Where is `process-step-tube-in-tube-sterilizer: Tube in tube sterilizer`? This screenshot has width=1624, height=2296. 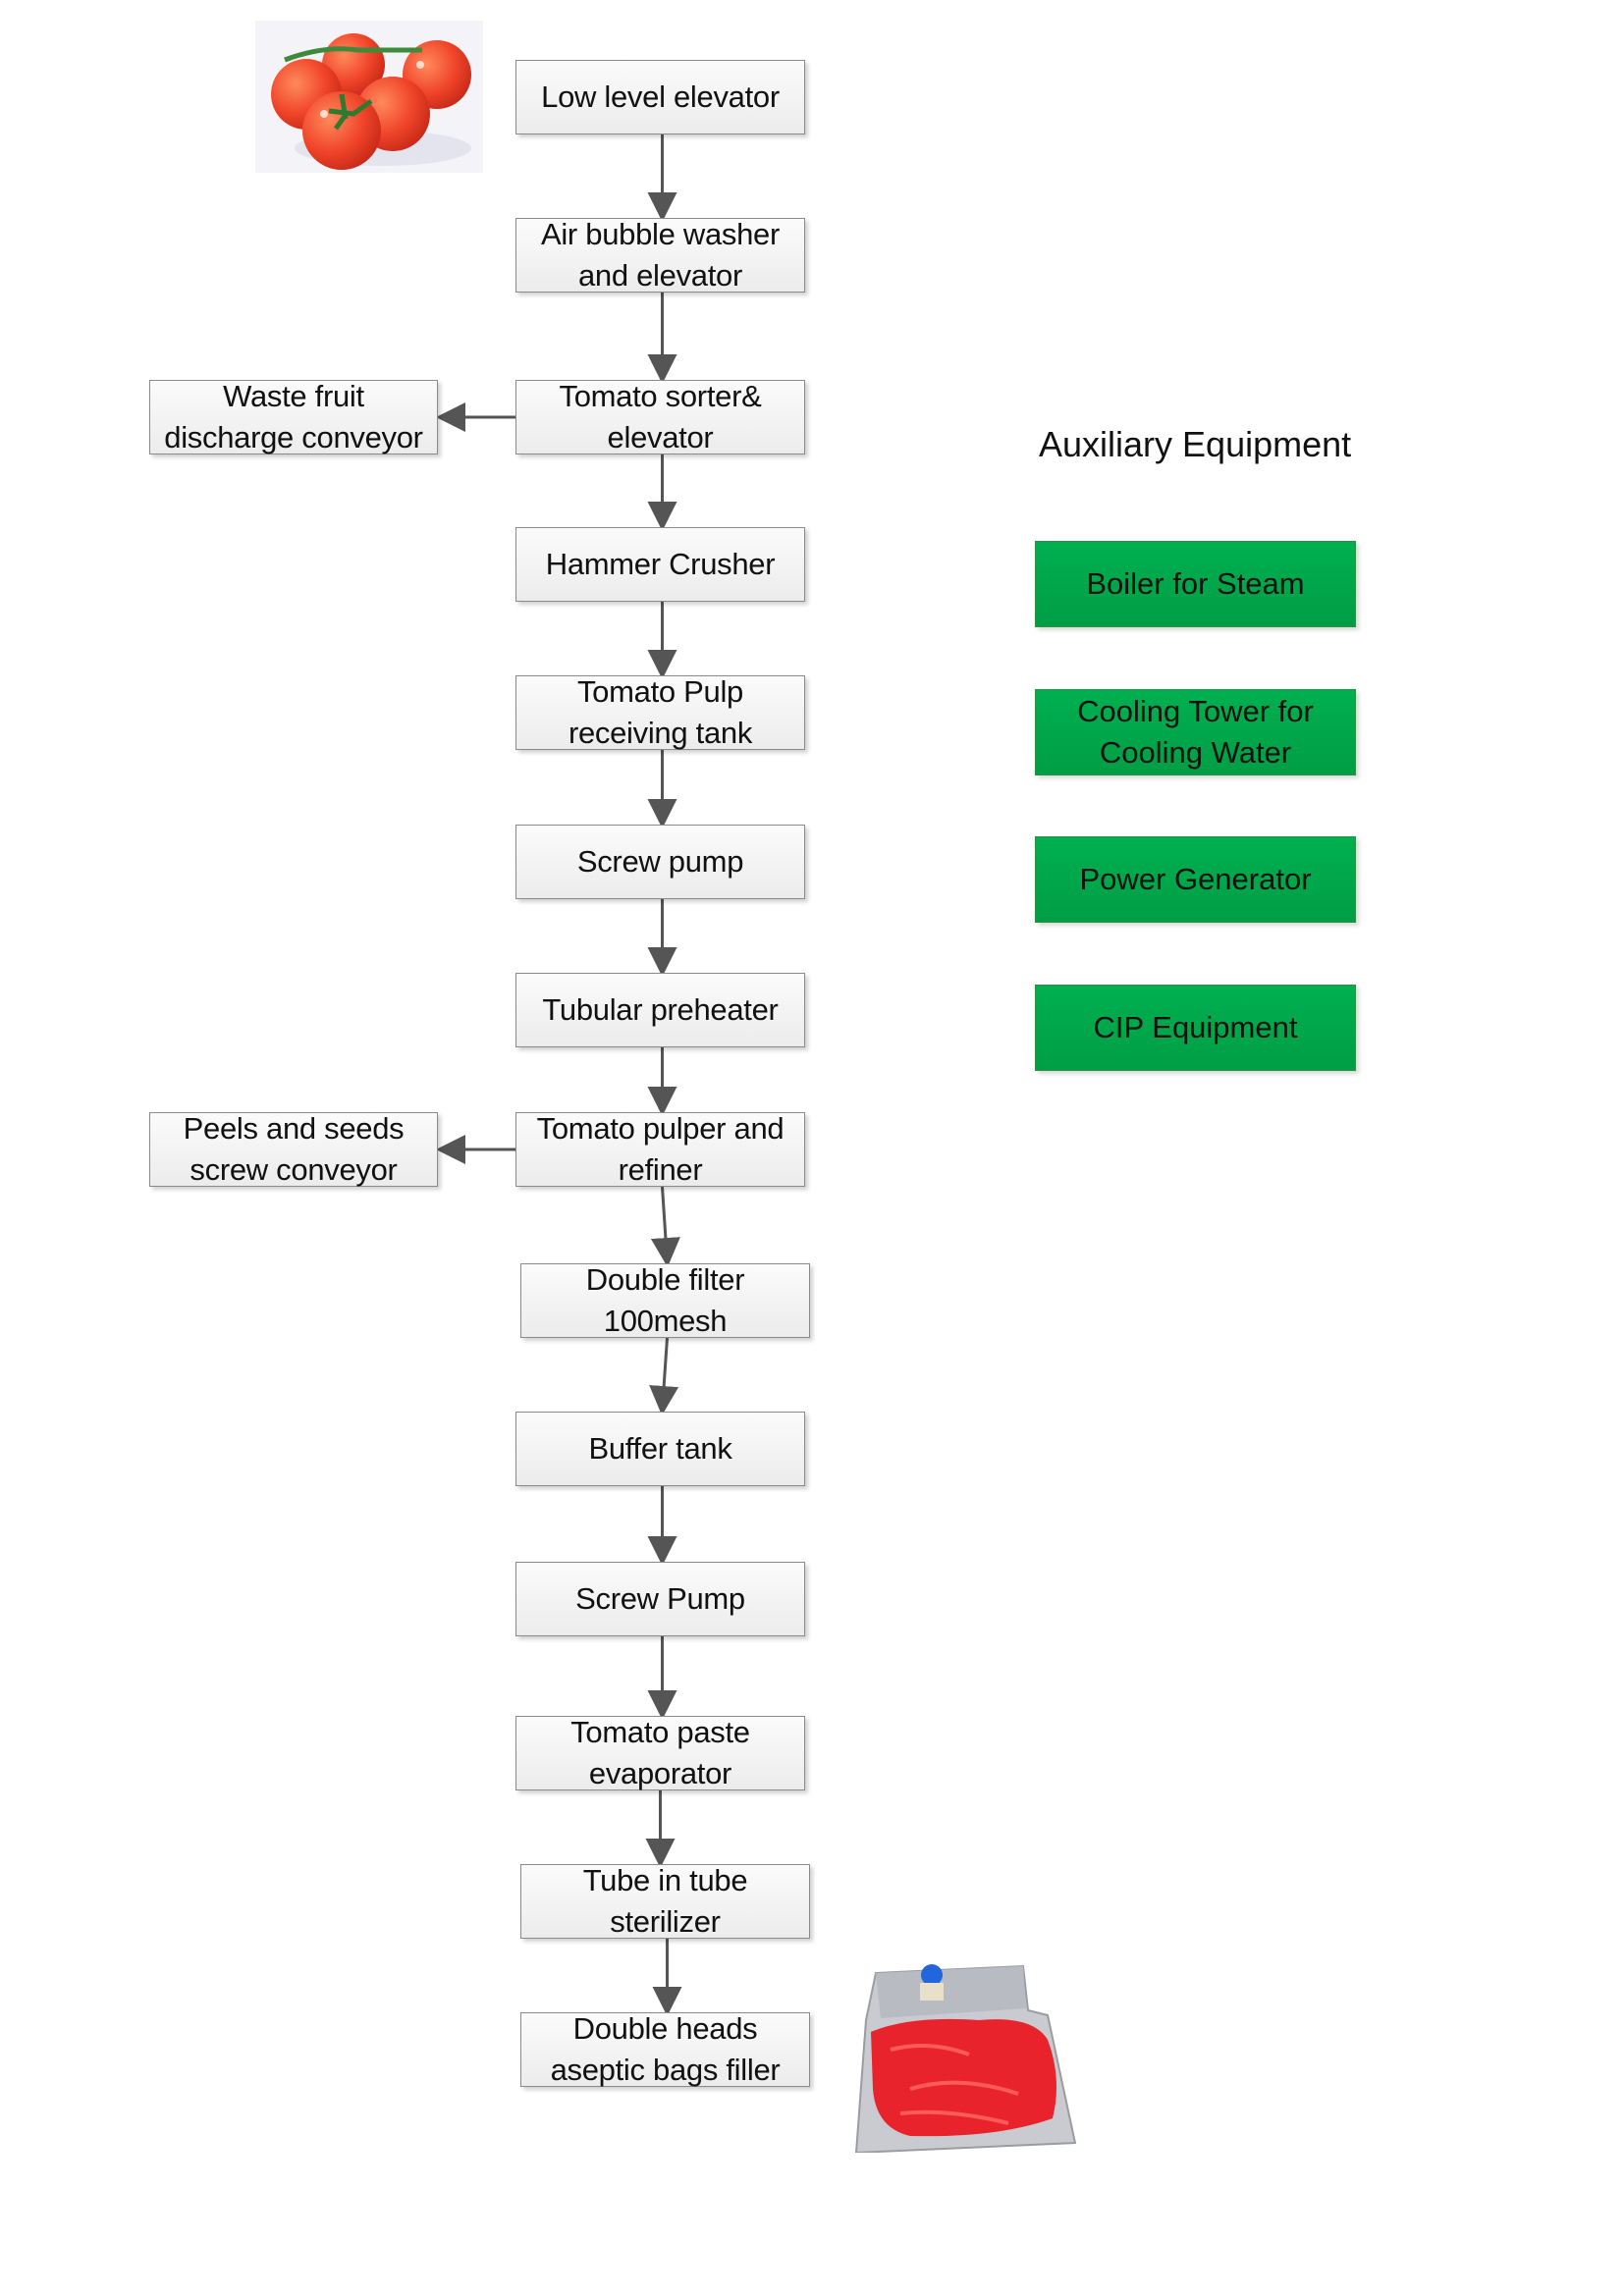 process-step-tube-in-tube-sterilizer: Tube in tube sterilizer is located at coordinates (665, 1901).